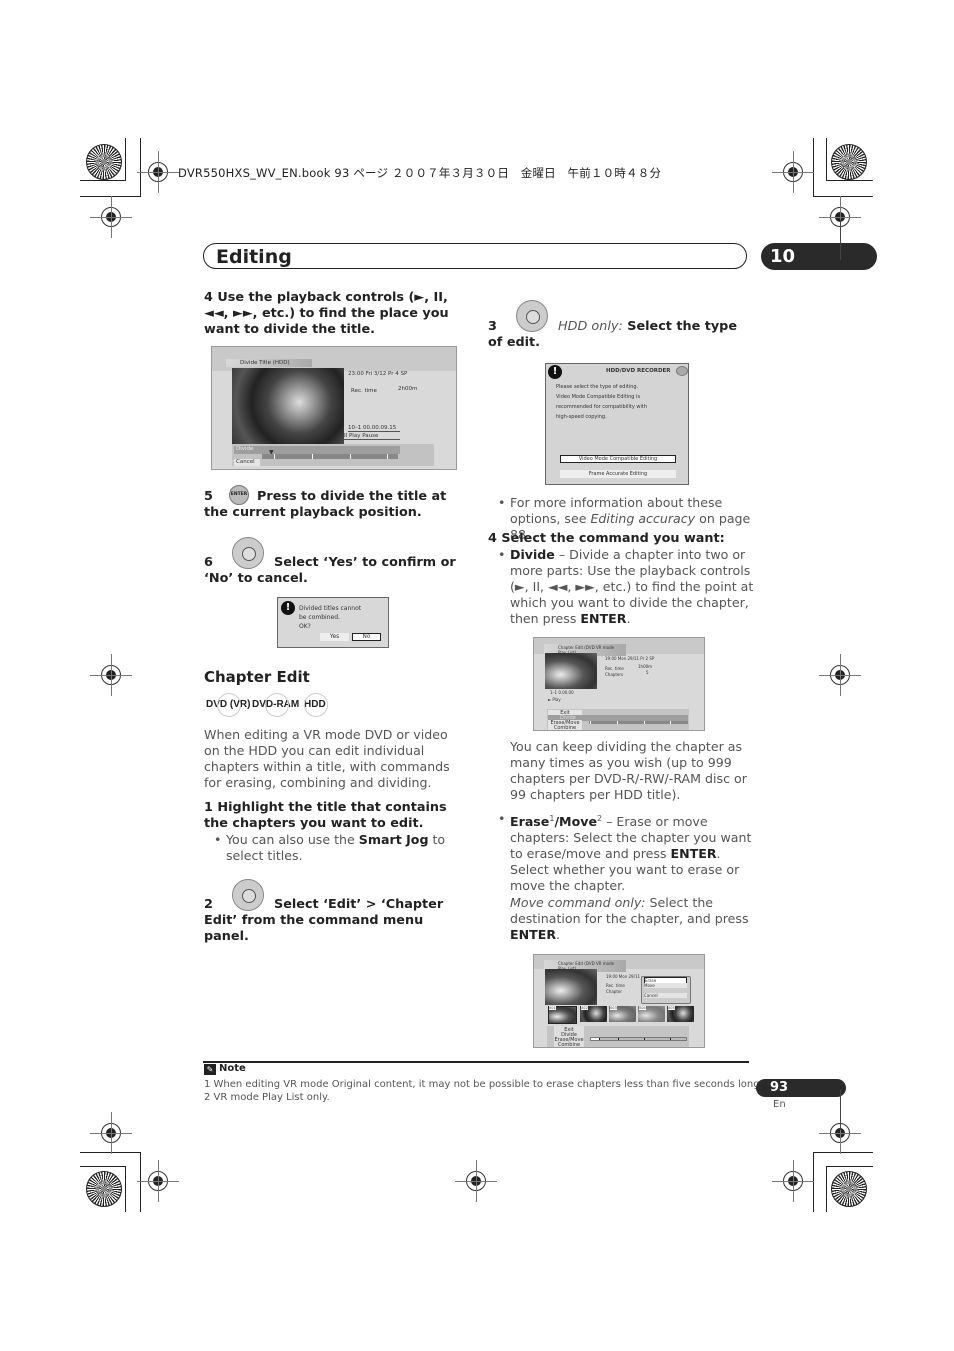 The width and height of the screenshot is (954, 1351). Describe the element at coordinates (254, 257) in the screenshot. I see `section-title: Editing` at that location.